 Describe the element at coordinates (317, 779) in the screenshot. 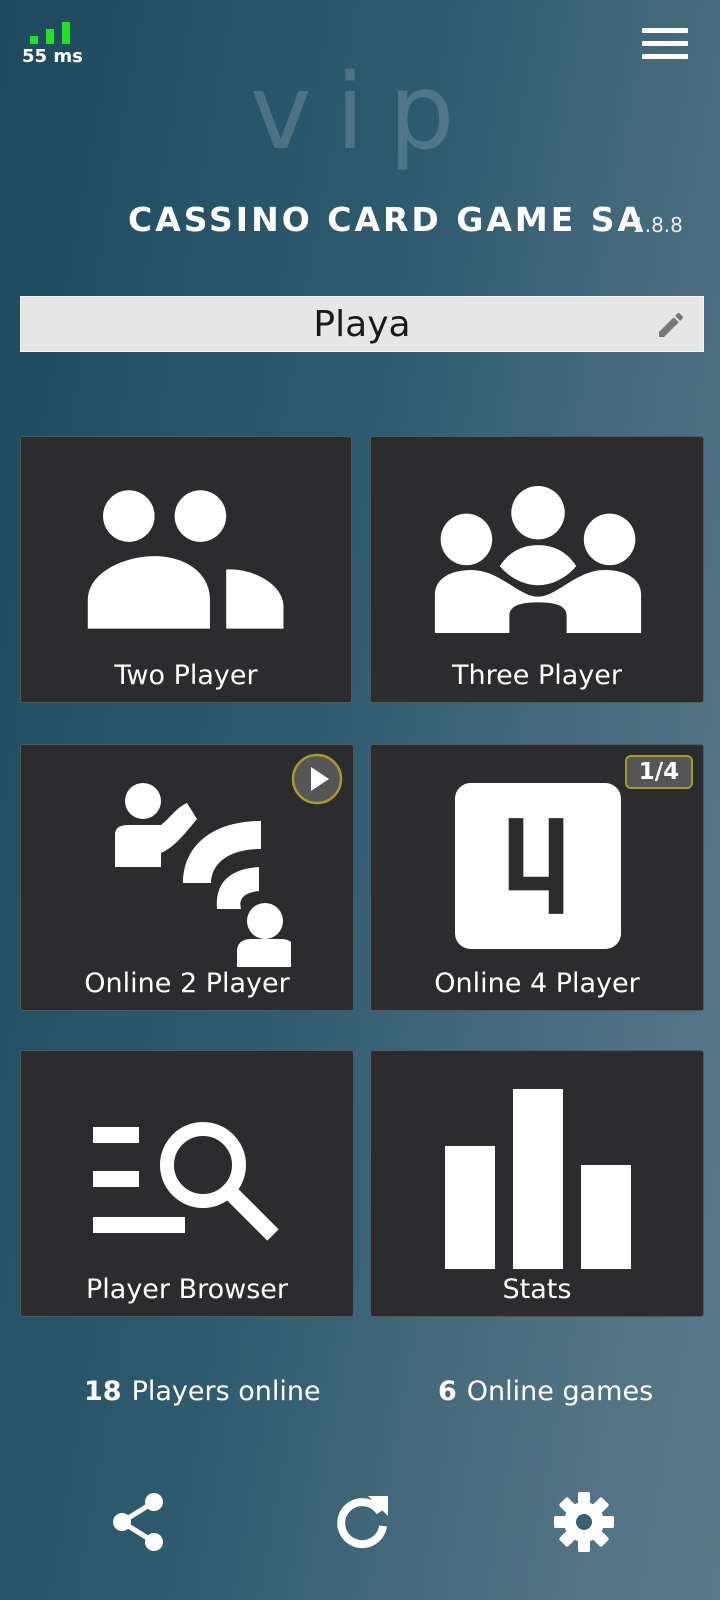

I see `play-icon` at that location.